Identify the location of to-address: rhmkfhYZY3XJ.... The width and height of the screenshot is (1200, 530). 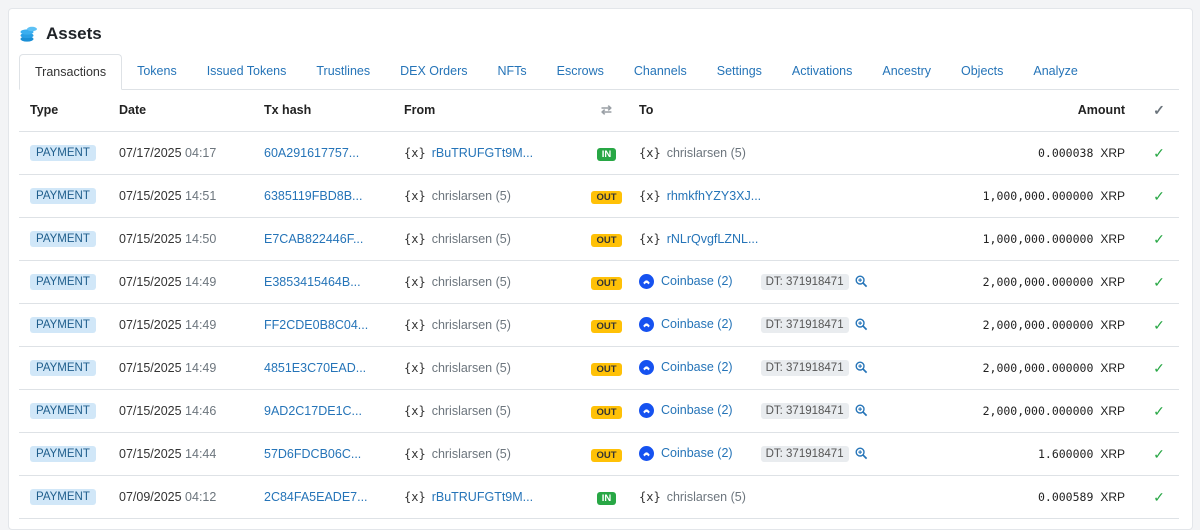
(714, 196).